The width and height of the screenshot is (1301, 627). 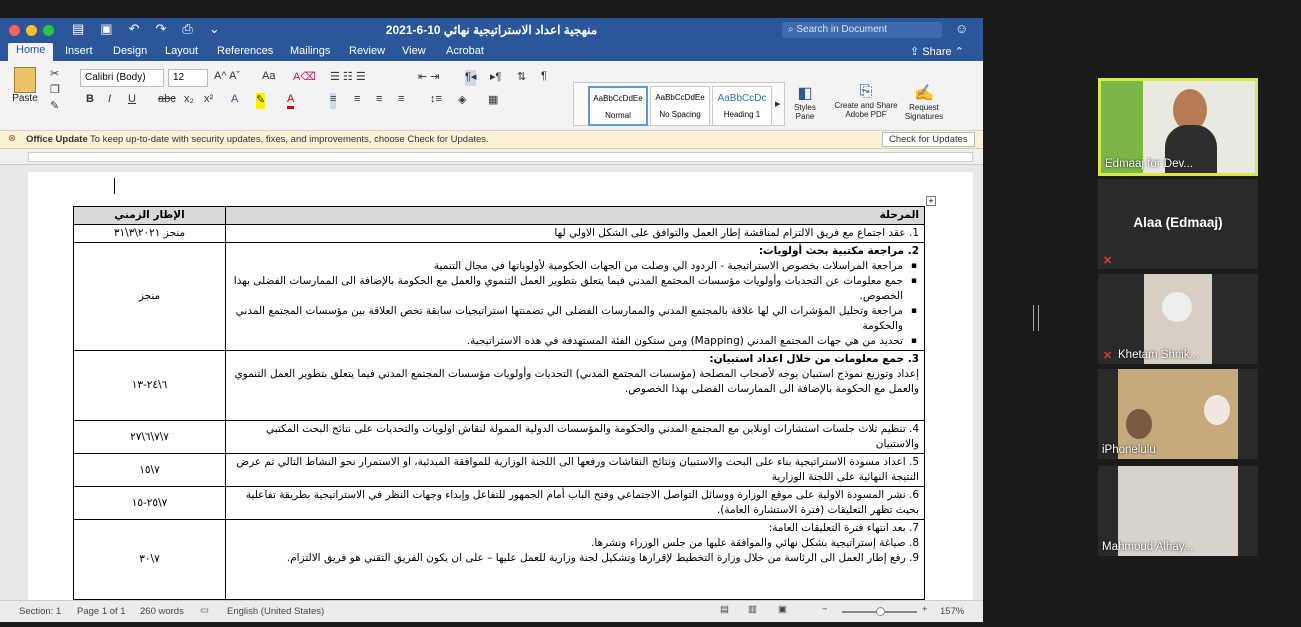 What do you see at coordinates (782, 609) in the screenshot?
I see `focus-icon: ▣` at bounding box center [782, 609].